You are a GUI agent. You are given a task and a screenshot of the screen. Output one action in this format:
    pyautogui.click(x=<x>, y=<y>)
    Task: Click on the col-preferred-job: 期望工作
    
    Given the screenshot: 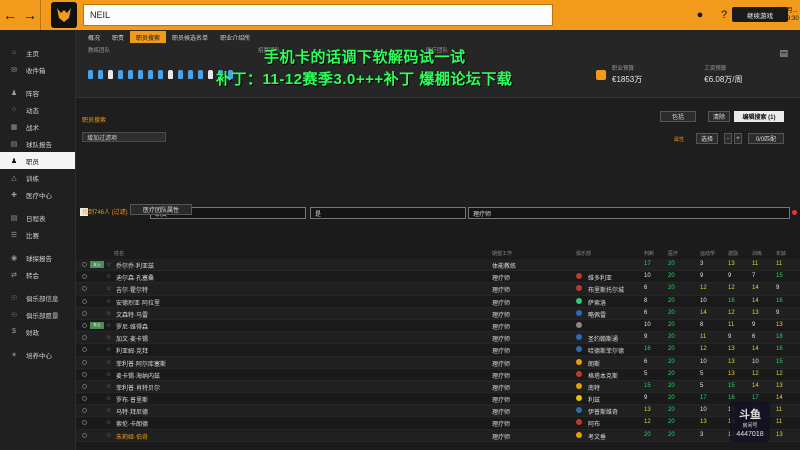 What is the action you would take?
    pyautogui.click(x=502, y=253)
    